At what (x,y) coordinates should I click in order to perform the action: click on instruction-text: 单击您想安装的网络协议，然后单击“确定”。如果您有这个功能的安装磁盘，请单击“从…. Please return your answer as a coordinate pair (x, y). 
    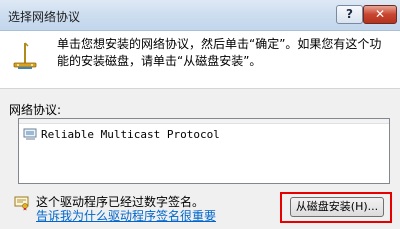
    Looking at the image, I should click on (219, 52).